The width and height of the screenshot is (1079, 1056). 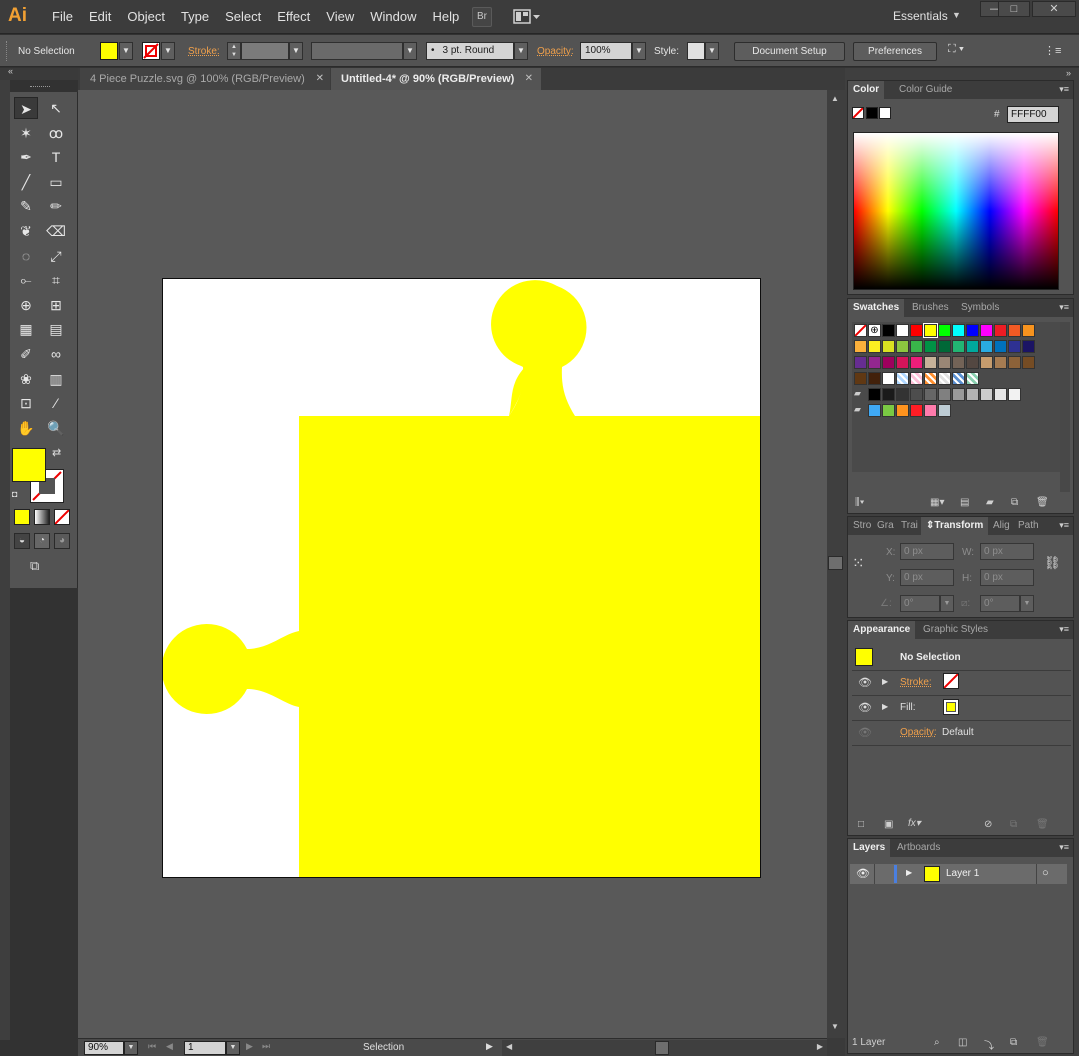 I want to click on gradient-tool: ▤, so click(x=56, y=329).